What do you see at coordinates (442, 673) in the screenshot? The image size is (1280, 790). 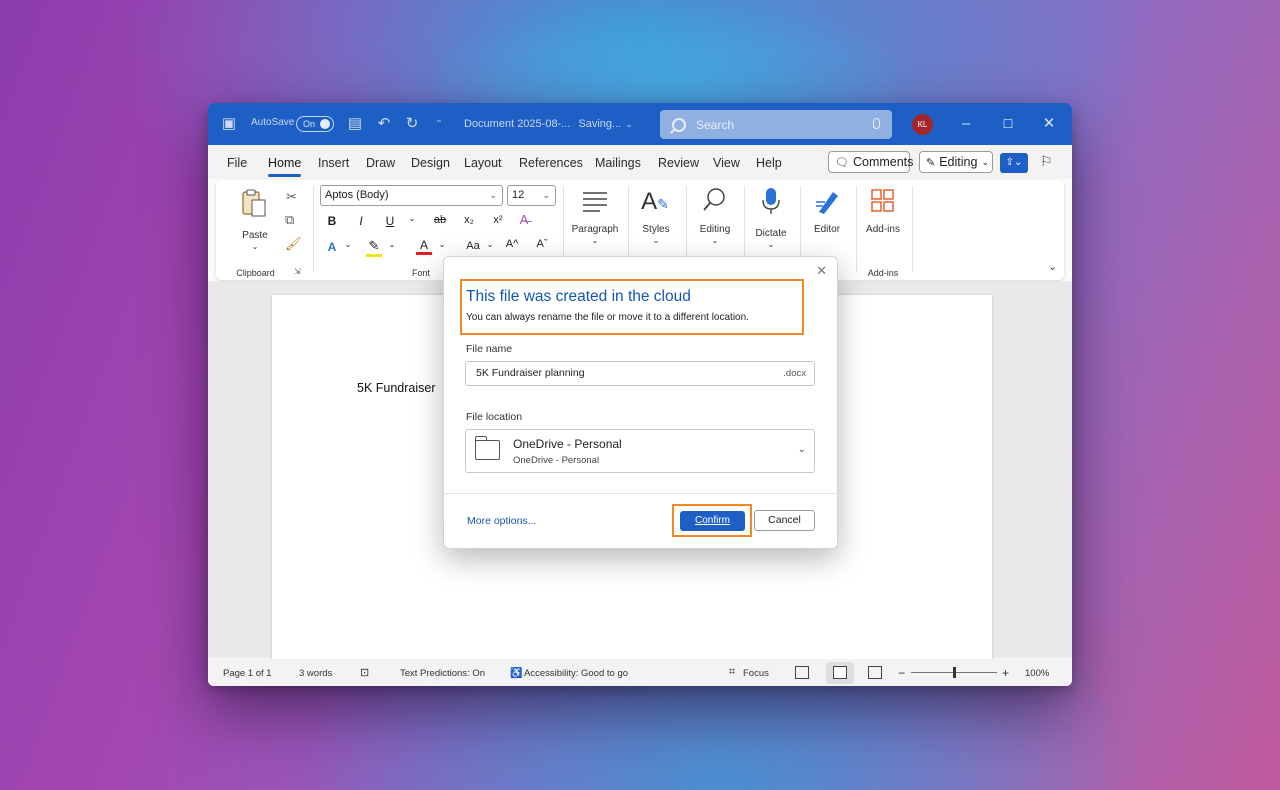 I see `text-predictions: Text Predictions: On` at bounding box center [442, 673].